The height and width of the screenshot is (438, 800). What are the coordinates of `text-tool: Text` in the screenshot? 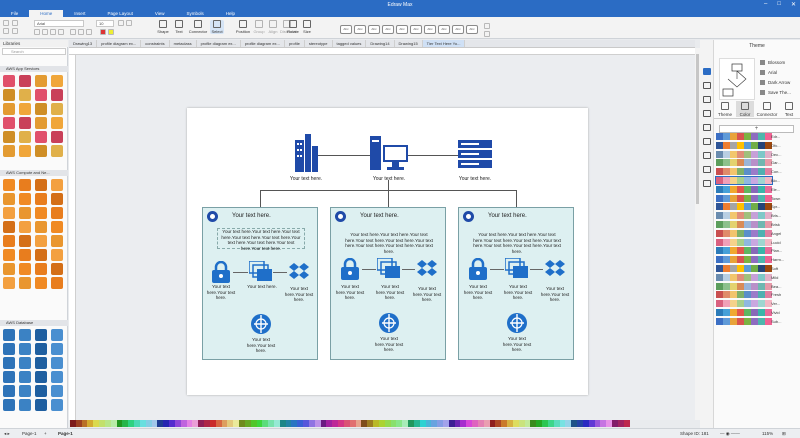 It's located at (179, 27).